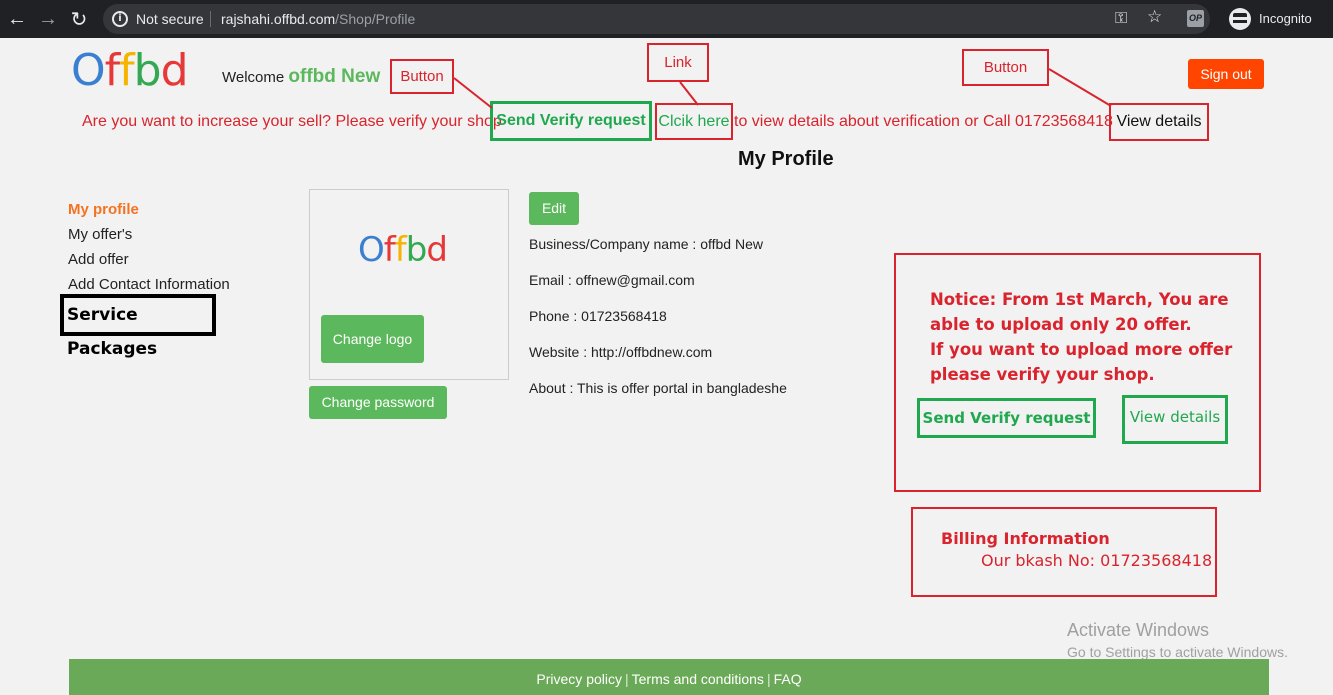 The height and width of the screenshot is (695, 1333). I want to click on security-label: Not secure, so click(170, 19).